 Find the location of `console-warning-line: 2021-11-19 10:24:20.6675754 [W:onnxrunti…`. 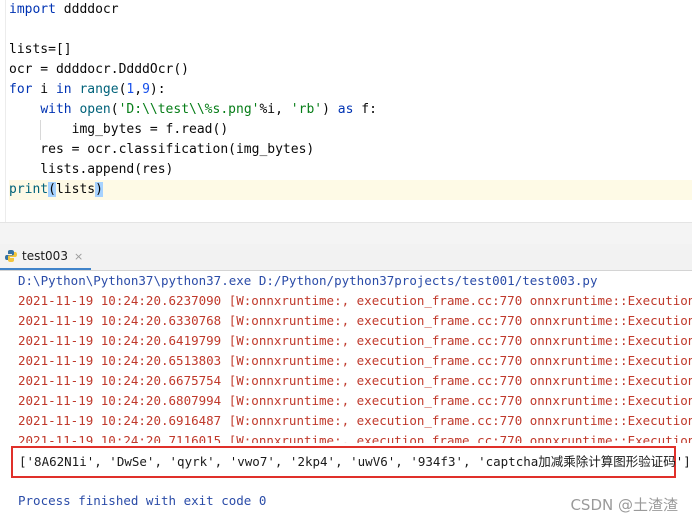

console-warning-line: 2021-11-19 10:24:20.6675754 [W:onnxrunti… is located at coordinates (355, 380).